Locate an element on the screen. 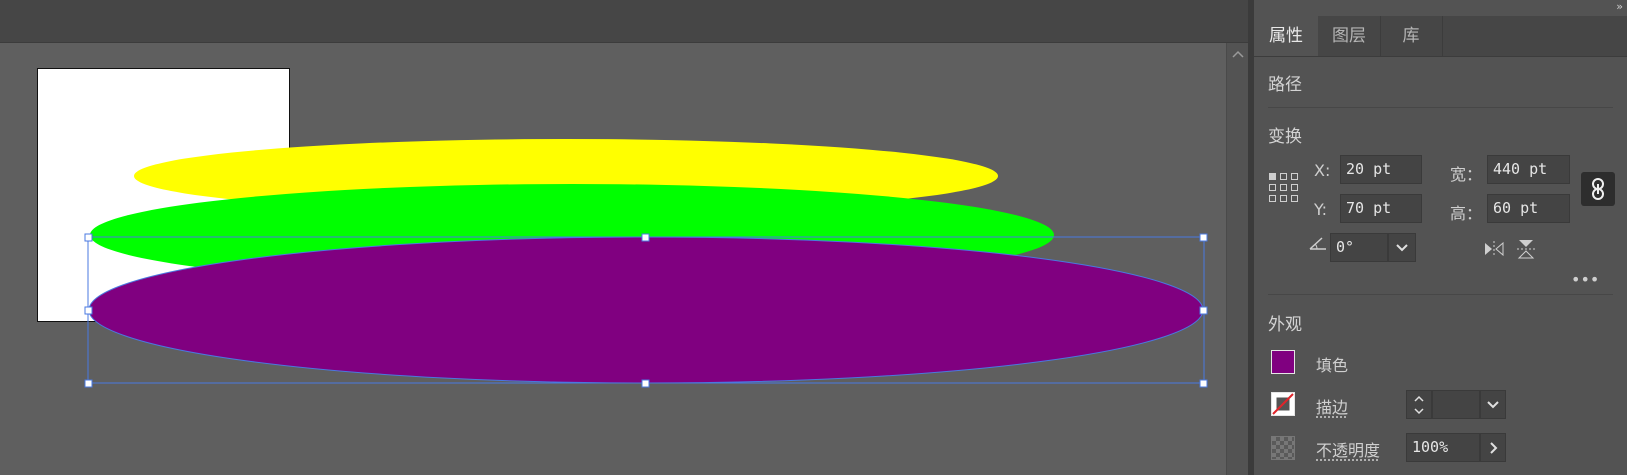  angle-icon is located at coordinates (1318, 245).